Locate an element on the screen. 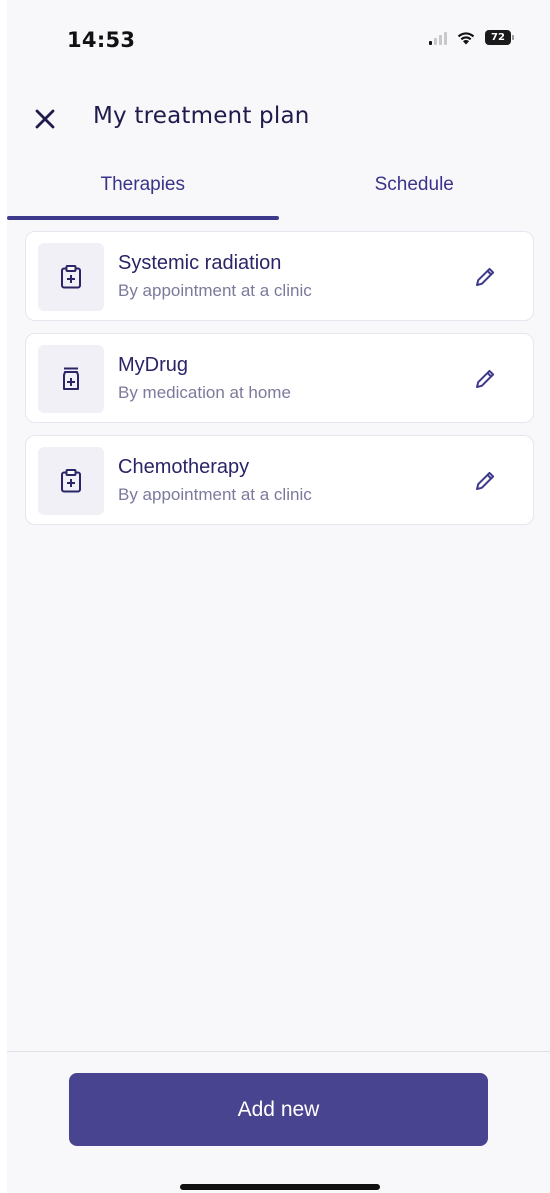 The image size is (550, 1193). tab-bar: Therapies Schedule is located at coordinates (278, 192).